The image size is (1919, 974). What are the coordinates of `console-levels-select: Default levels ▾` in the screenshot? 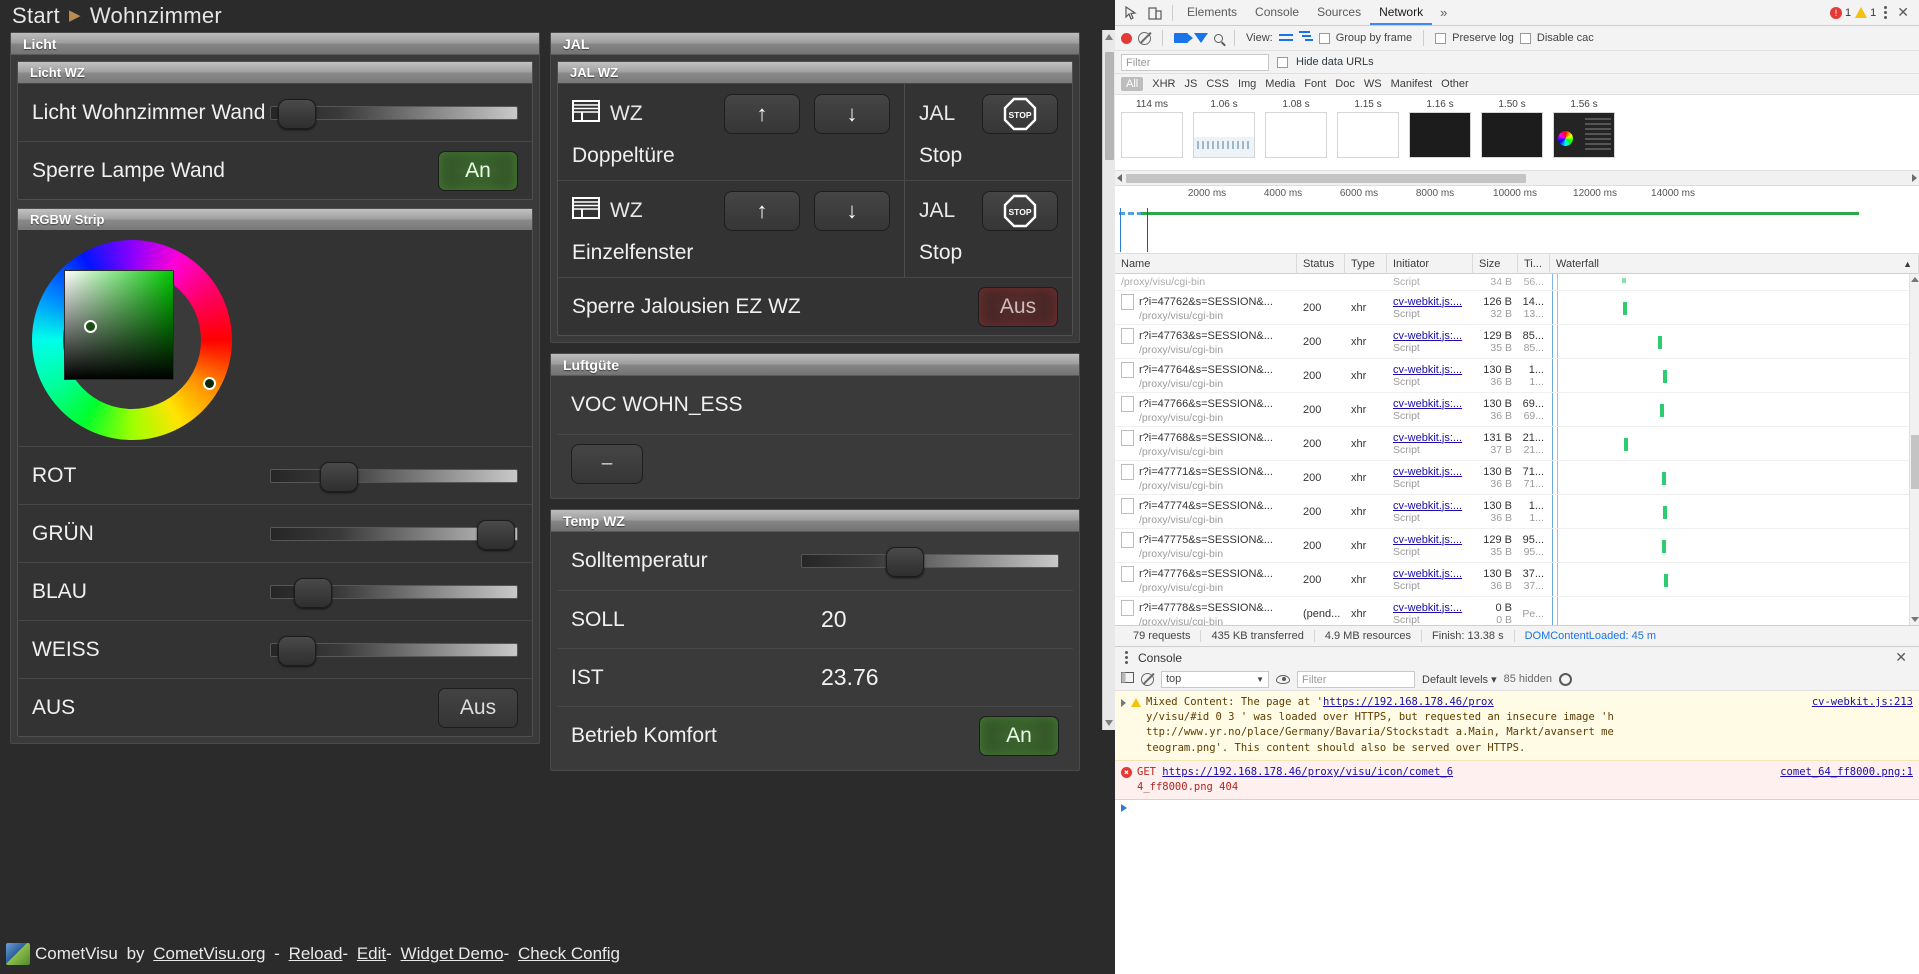 It's located at (1459, 679).